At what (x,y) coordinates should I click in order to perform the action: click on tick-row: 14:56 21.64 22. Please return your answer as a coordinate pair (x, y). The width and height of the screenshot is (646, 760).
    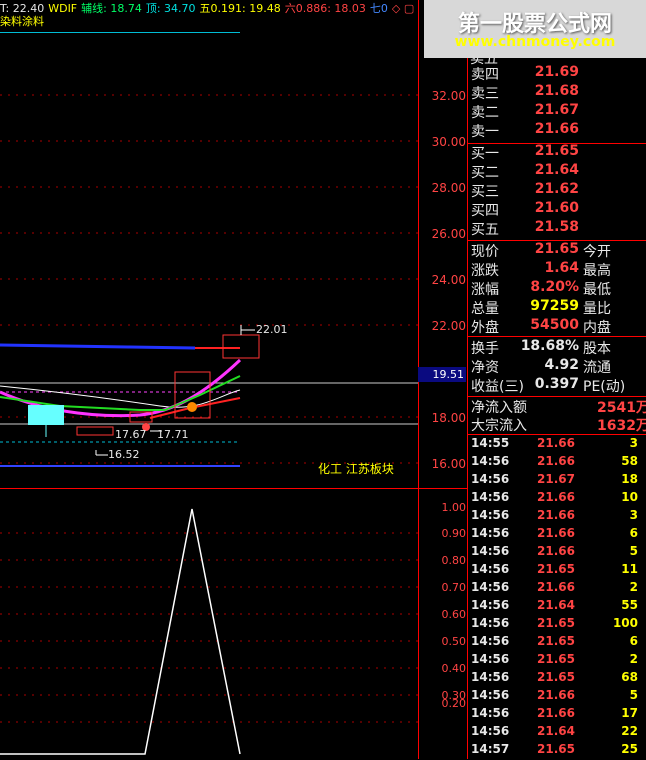
    Looking at the image, I should click on (558, 733).